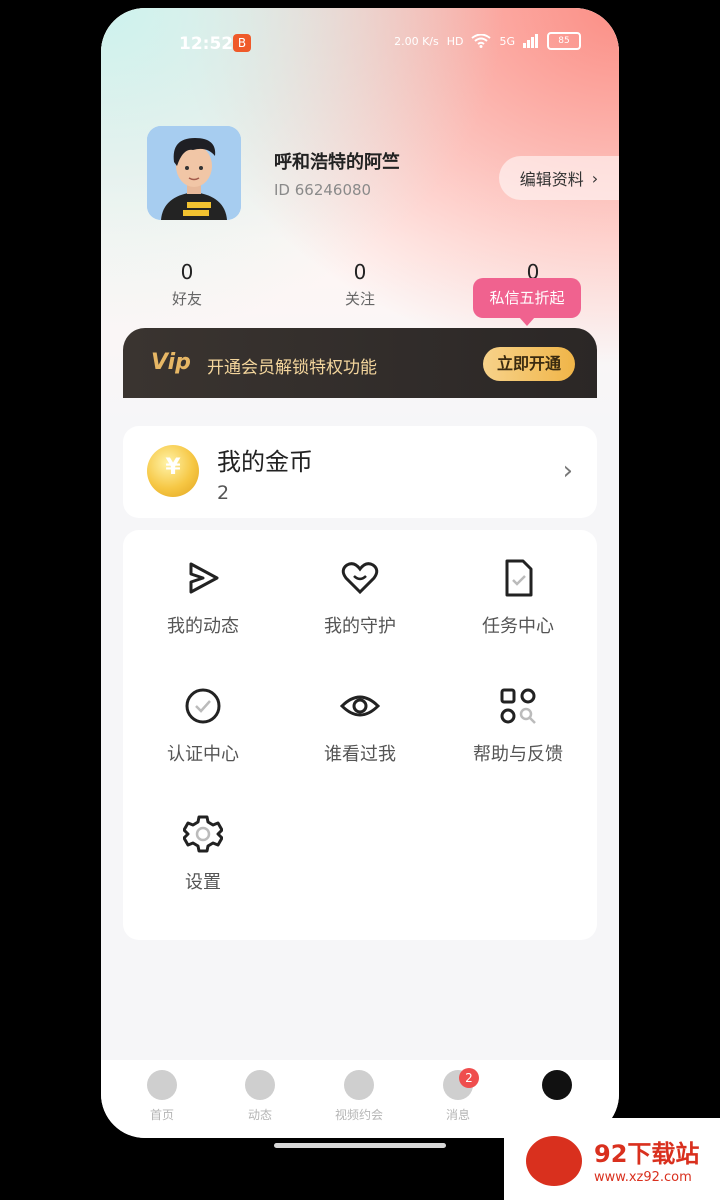 Image resolution: width=720 pixels, height=1200 pixels. What do you see at coordinates (557, 1085) in the screenshot?
I see `profile-icon` at bounding box center [557, 1085].